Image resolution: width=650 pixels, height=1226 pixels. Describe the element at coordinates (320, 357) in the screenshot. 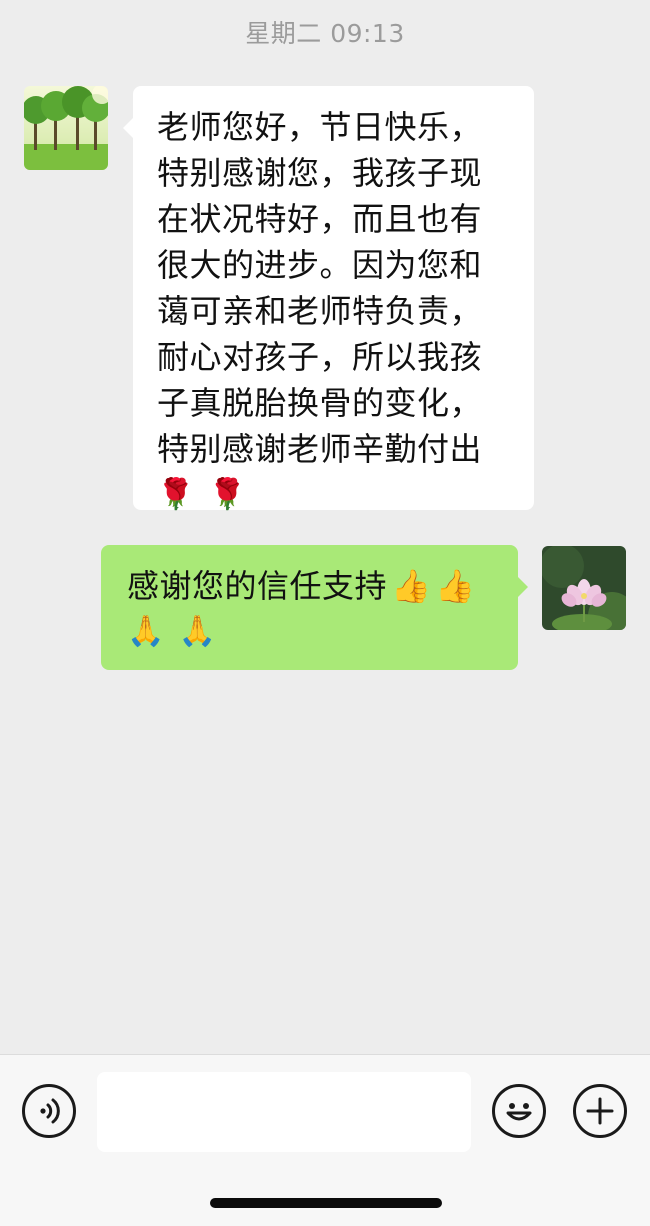

I see `message-line: 耐心对孩子，所以我孩` at that location.